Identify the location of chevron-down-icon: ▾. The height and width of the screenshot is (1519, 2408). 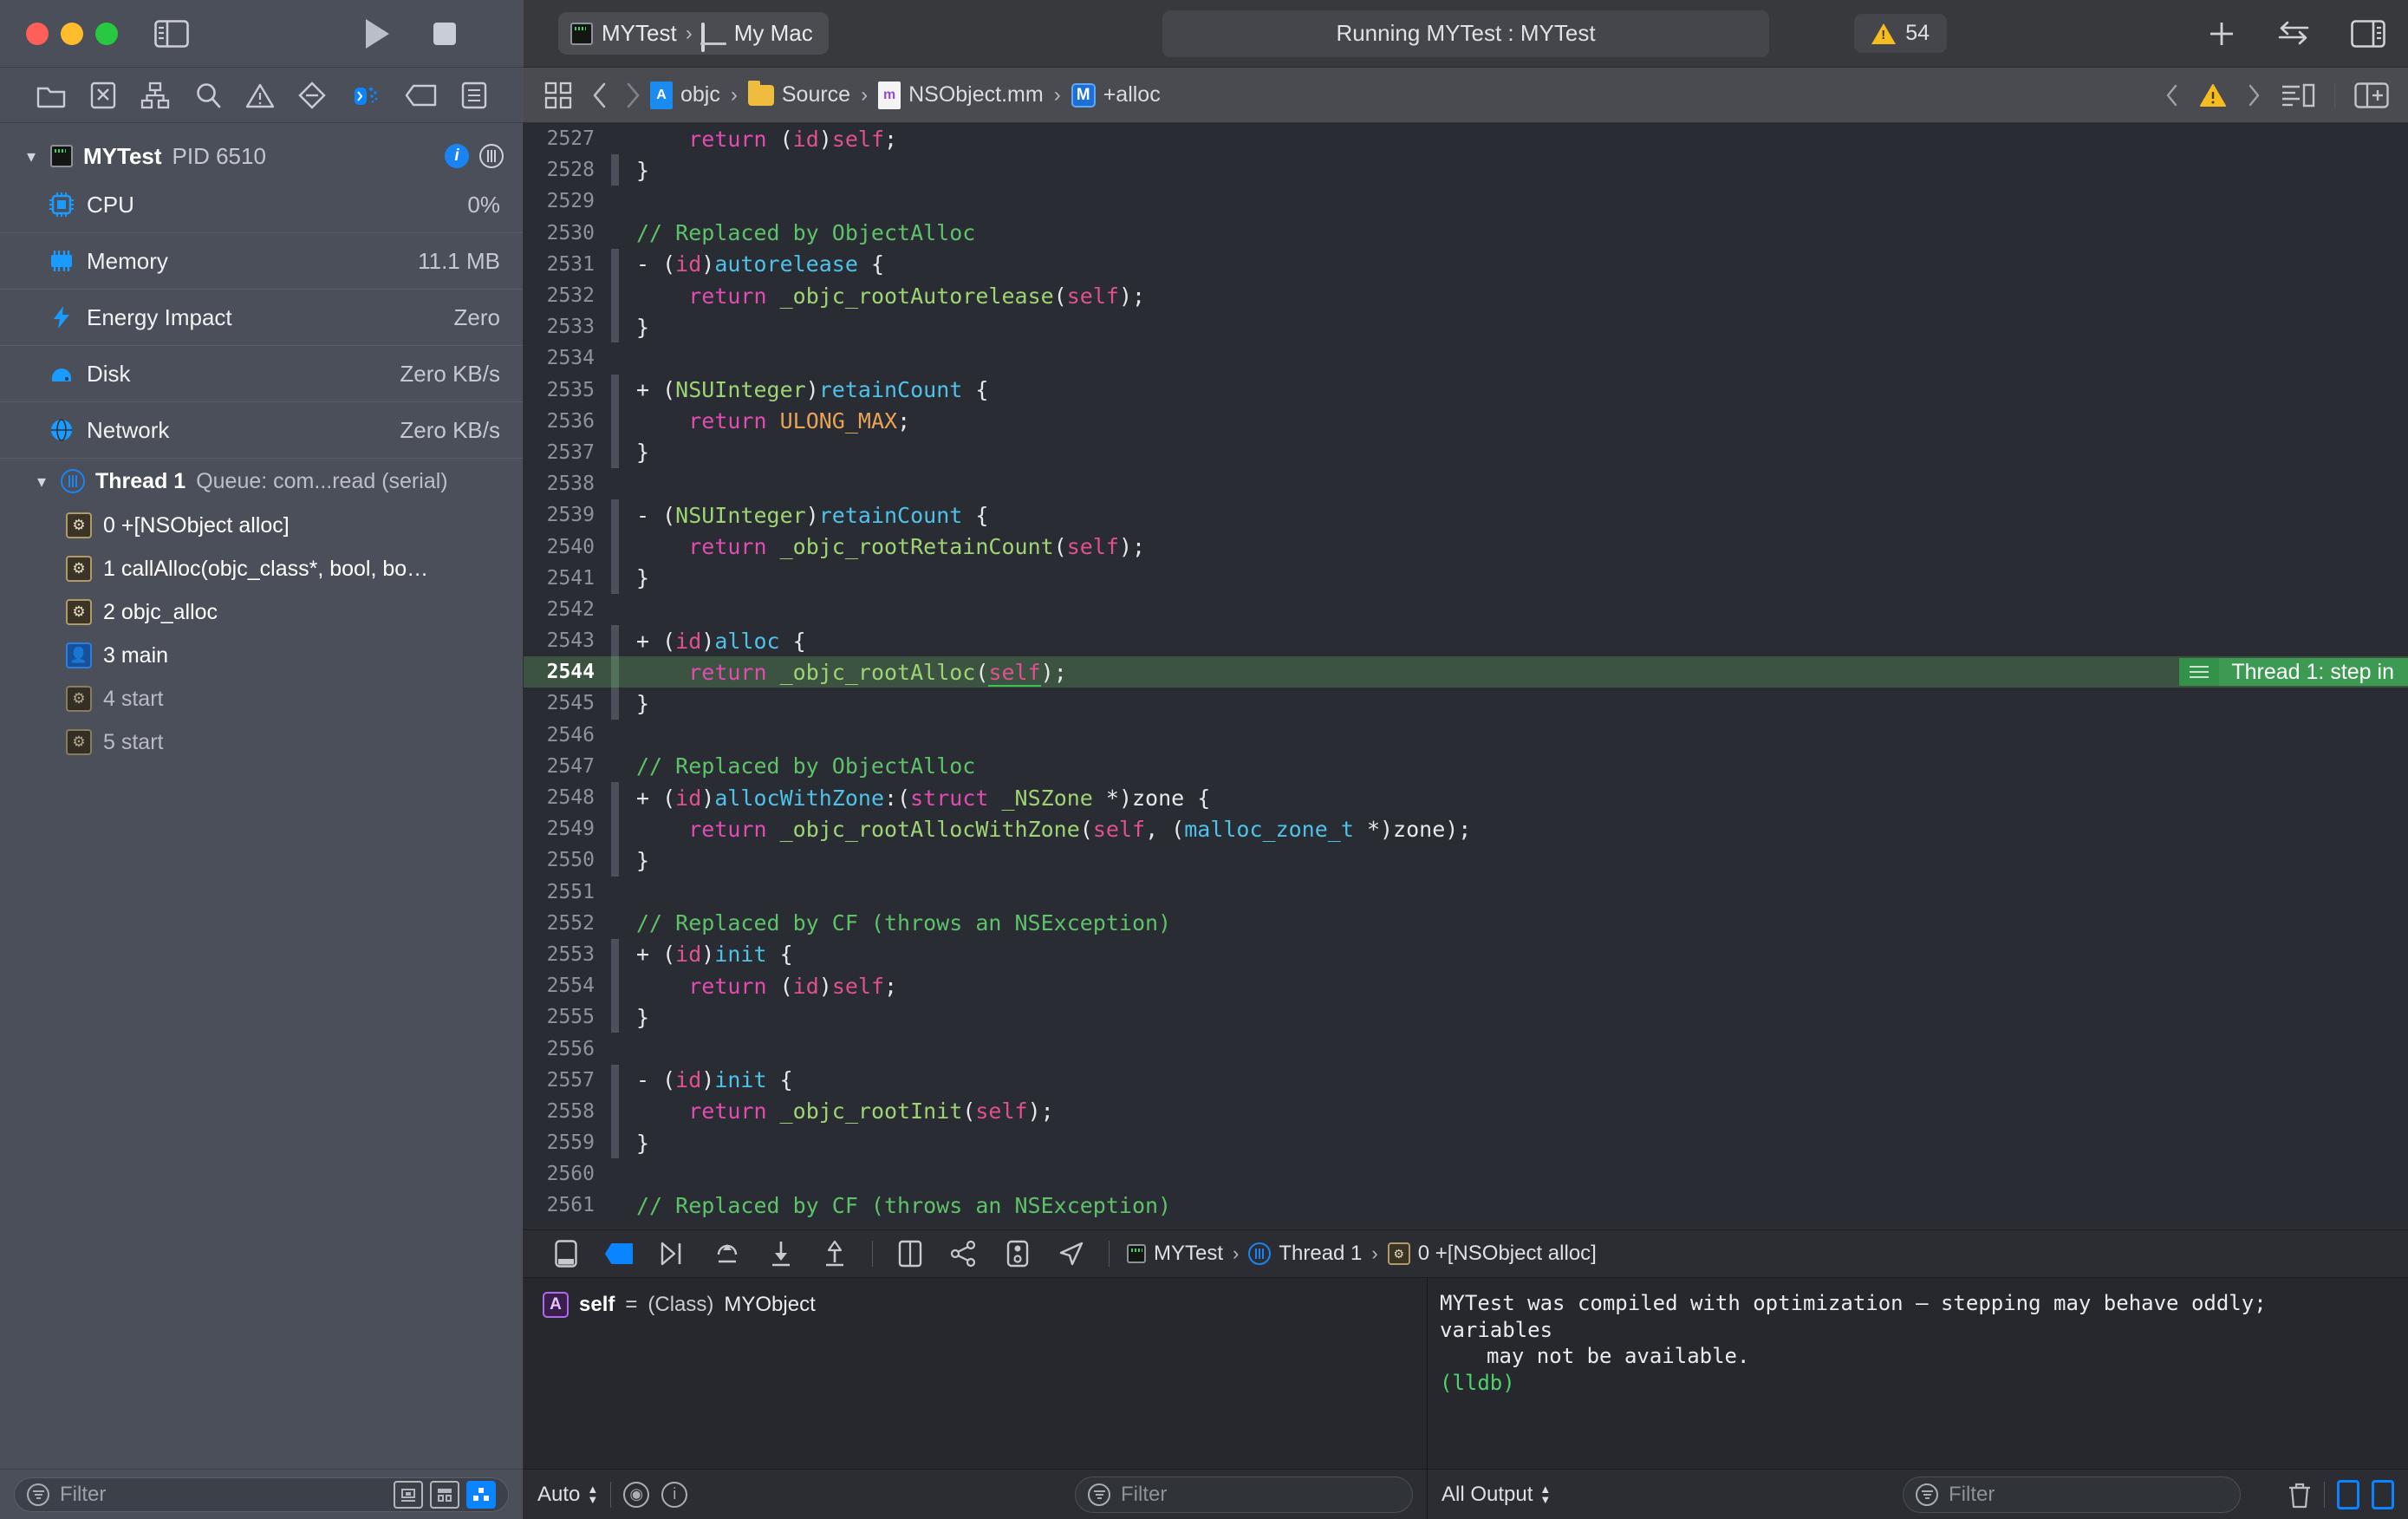
(31, 156).